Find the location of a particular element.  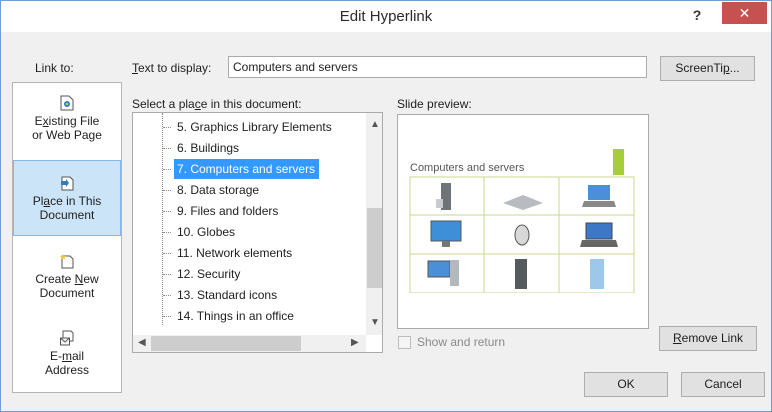

vertical-scrollbar: ▲ ▼ is located at coordinates (374, 224).